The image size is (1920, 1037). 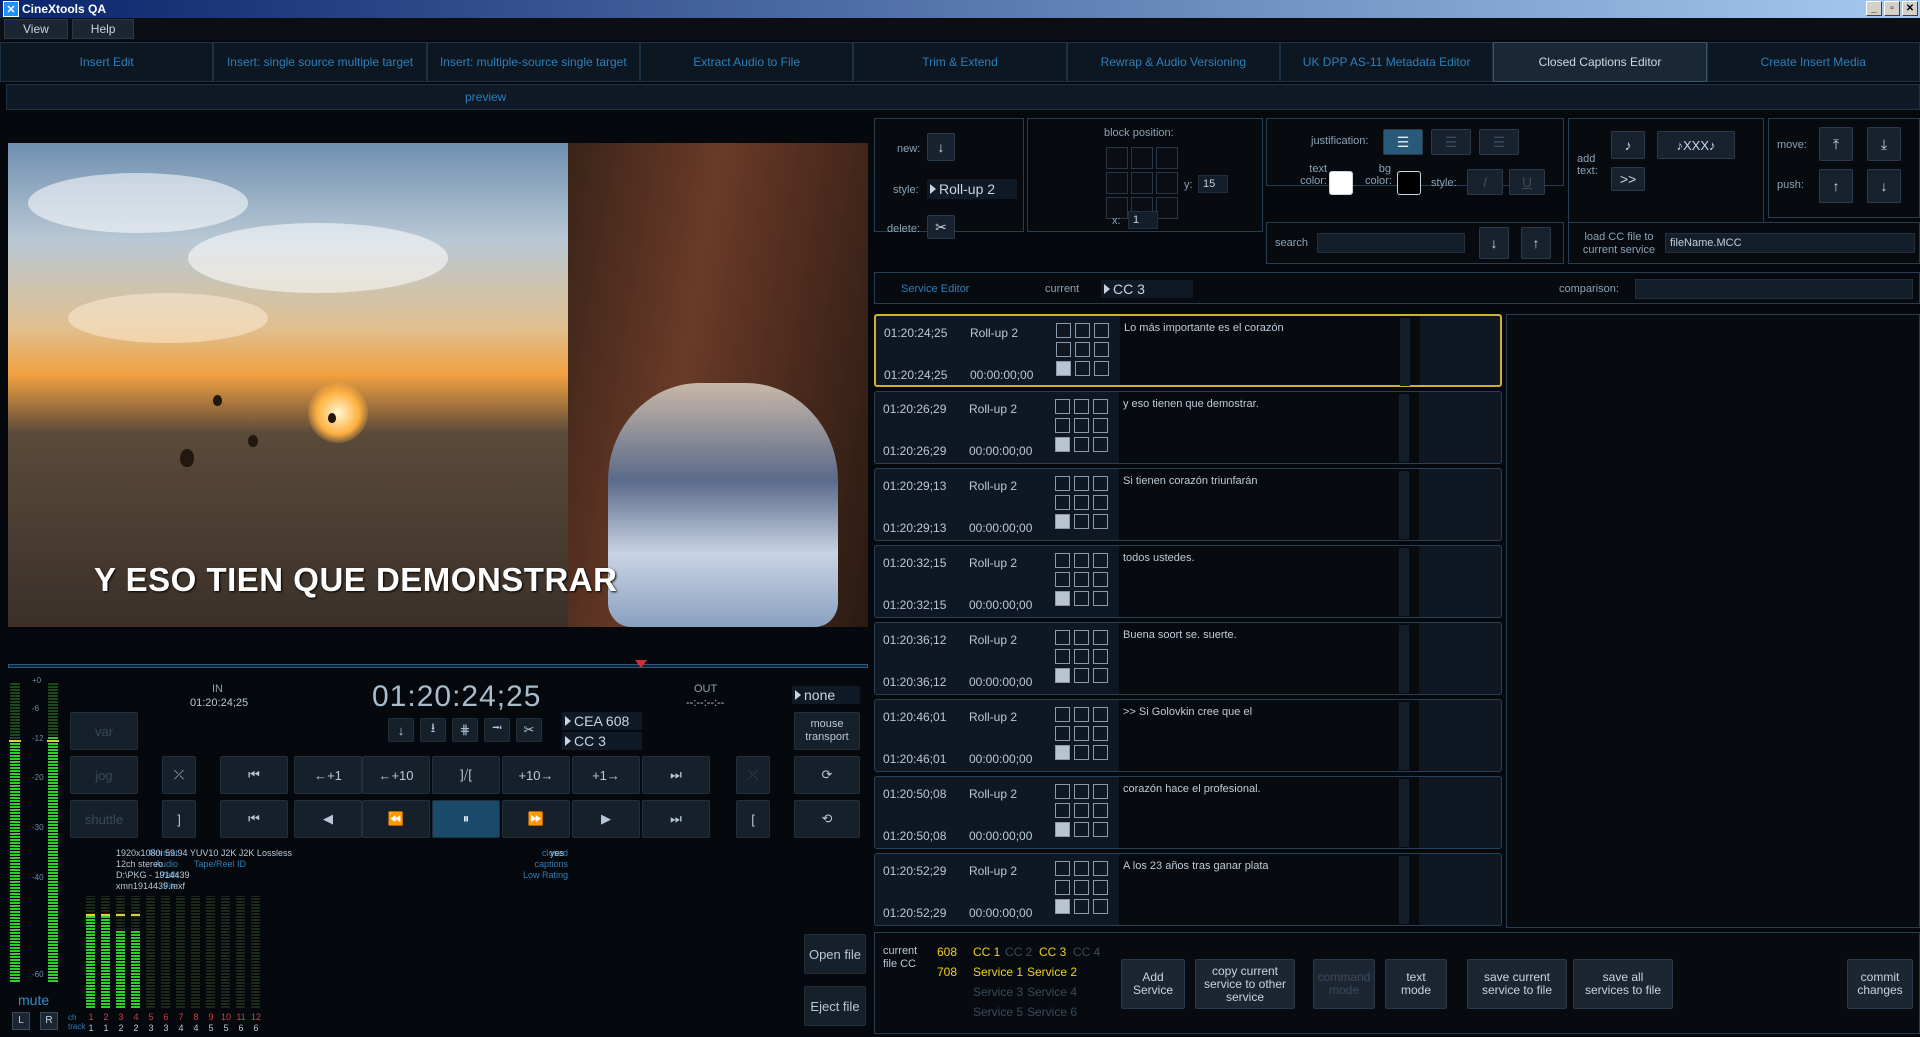 What do you see at coordinates (827, 775) in the screenshot?
I see `loop-one-icon: ⟳` at bounding box center [827, 775].